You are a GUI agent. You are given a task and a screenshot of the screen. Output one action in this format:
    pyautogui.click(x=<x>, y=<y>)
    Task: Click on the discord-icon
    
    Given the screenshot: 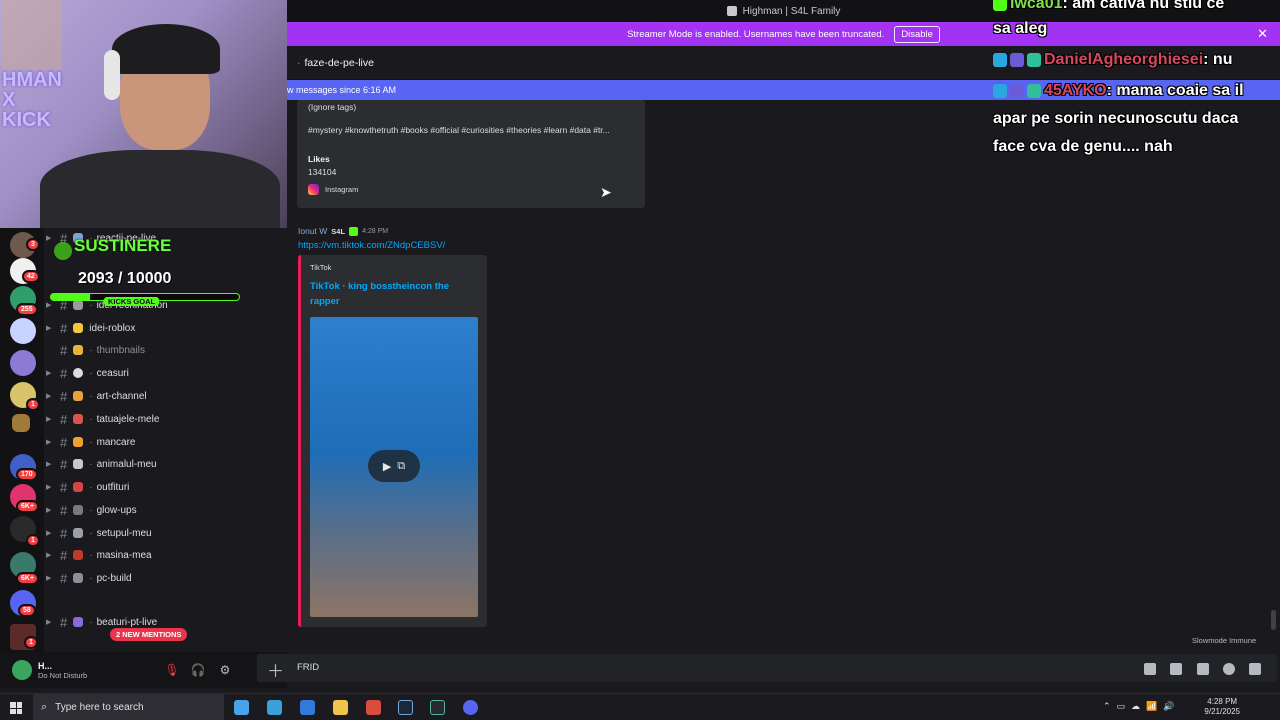 What is the action you would take?
    pyautogui.click(x=470, y=707)
    